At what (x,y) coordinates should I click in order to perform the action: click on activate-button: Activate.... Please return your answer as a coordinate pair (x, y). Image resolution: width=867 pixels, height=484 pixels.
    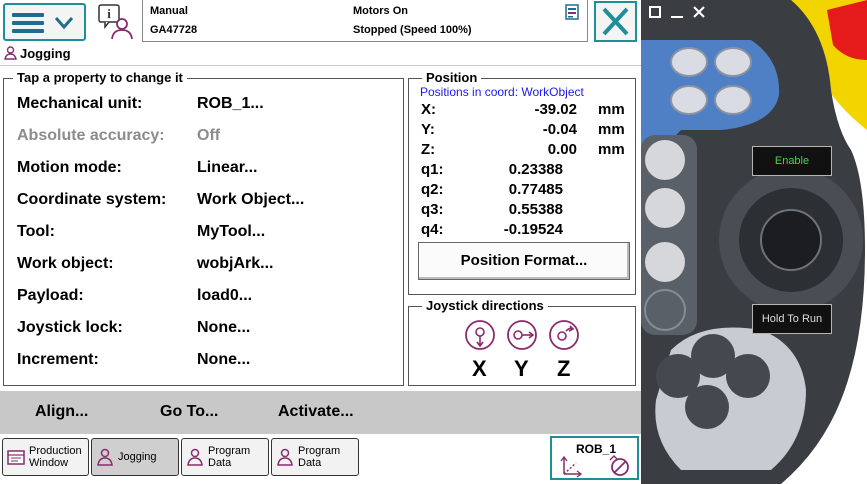
    Looking at the image, I should click on (316, 412).